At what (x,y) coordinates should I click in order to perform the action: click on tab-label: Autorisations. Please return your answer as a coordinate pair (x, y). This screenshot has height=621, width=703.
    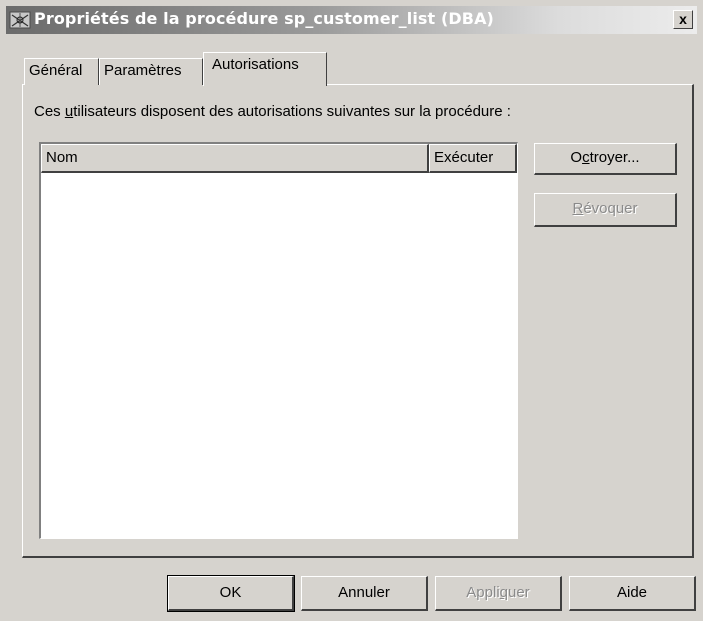
    Looking at the image, I should click on (255, 64).